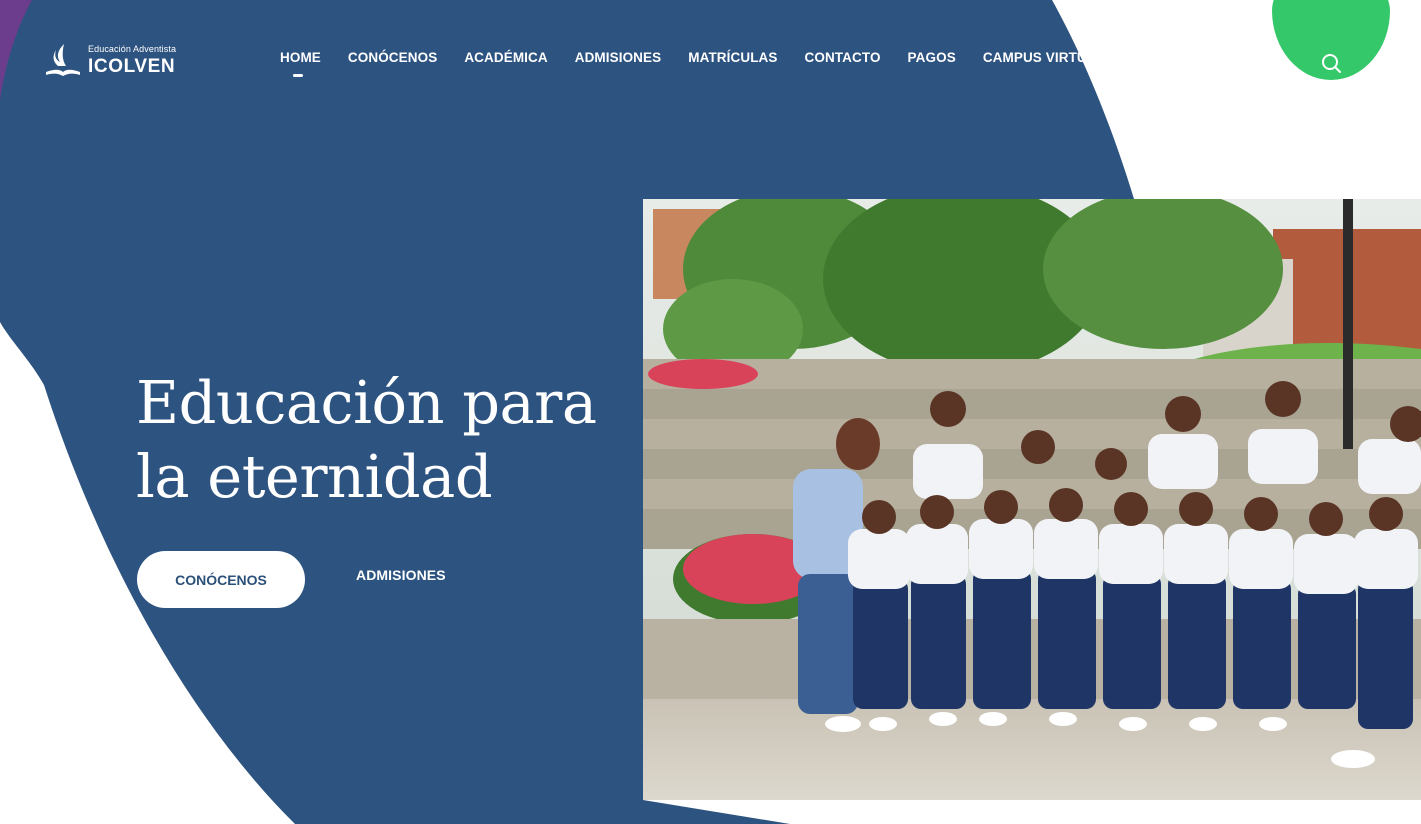 This screenshot has height=824, width=1421. What do you see at coordinates (618, 57) in the screenshot?
I see `nav-admisiones: ADMISIONES` at bounding box center [618, 57].